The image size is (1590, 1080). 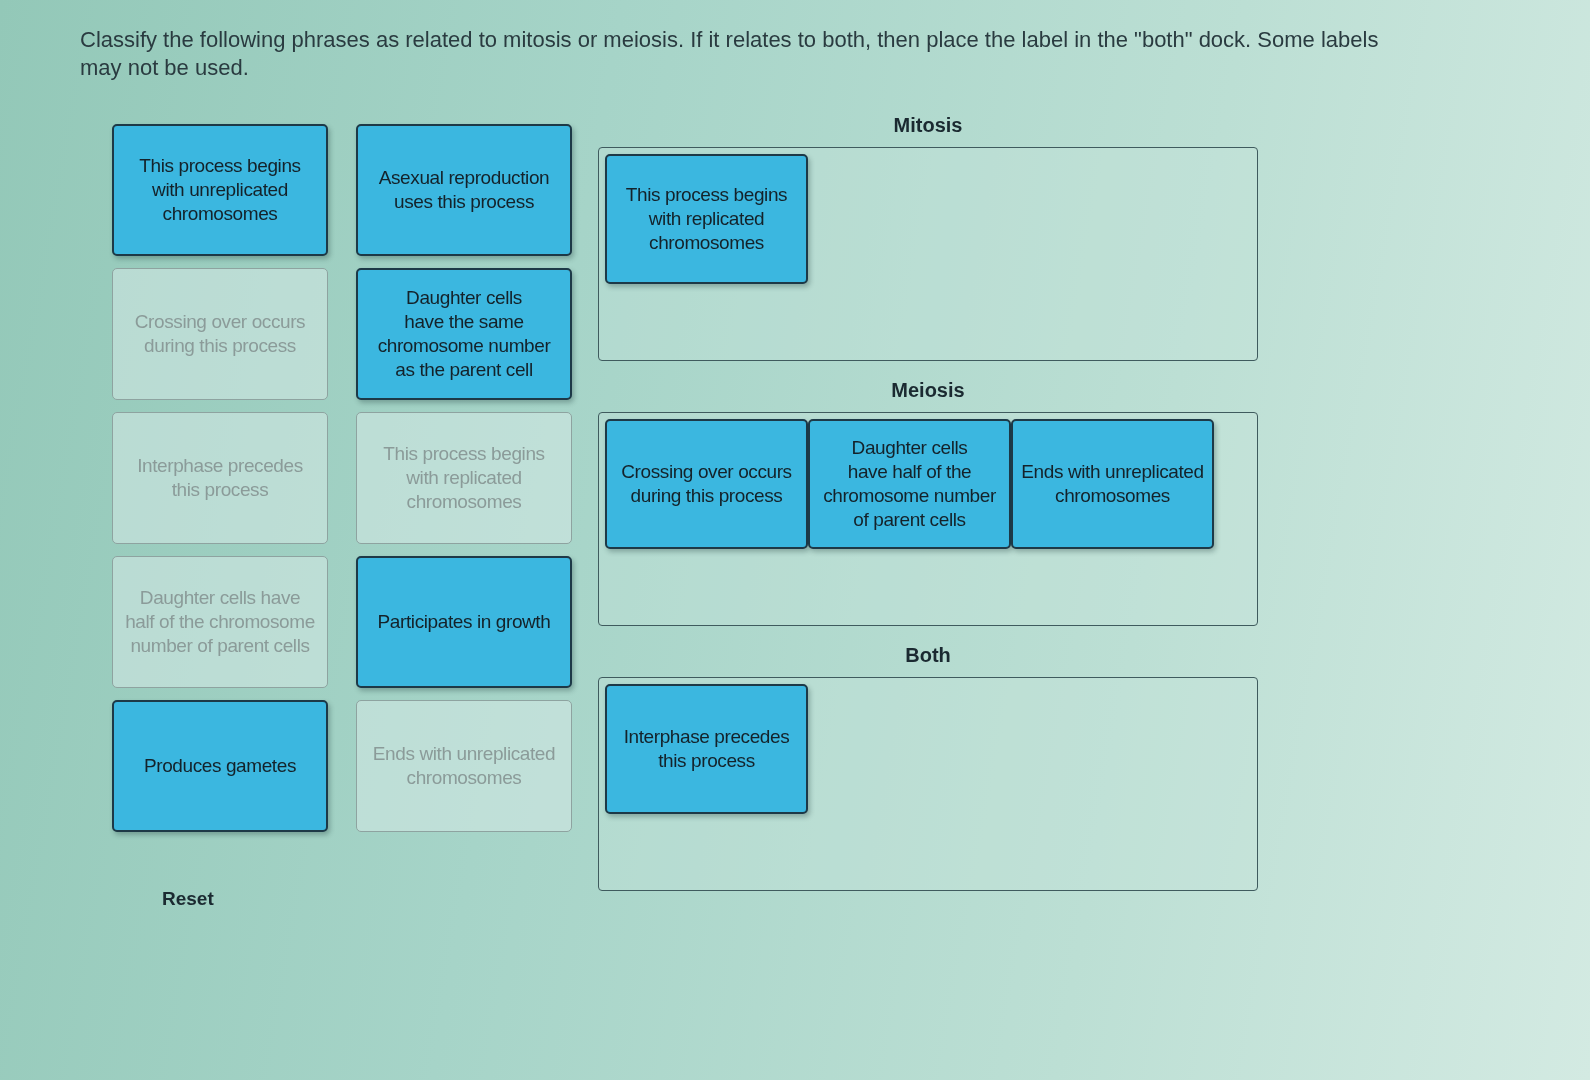 I want to click on instructions: Classify the following phrases as related to mitosis or meiosis. If it relates to both, then place the label in the "both" dock. Some labels may not be used., so click(x=730, y=54).